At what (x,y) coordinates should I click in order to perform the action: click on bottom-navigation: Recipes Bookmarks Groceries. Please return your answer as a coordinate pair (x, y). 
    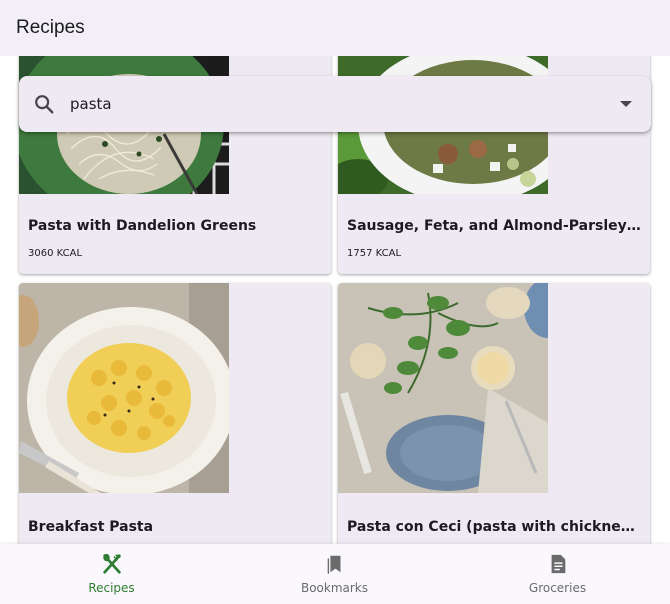
    Looking at the image, I should click on (335, 574).